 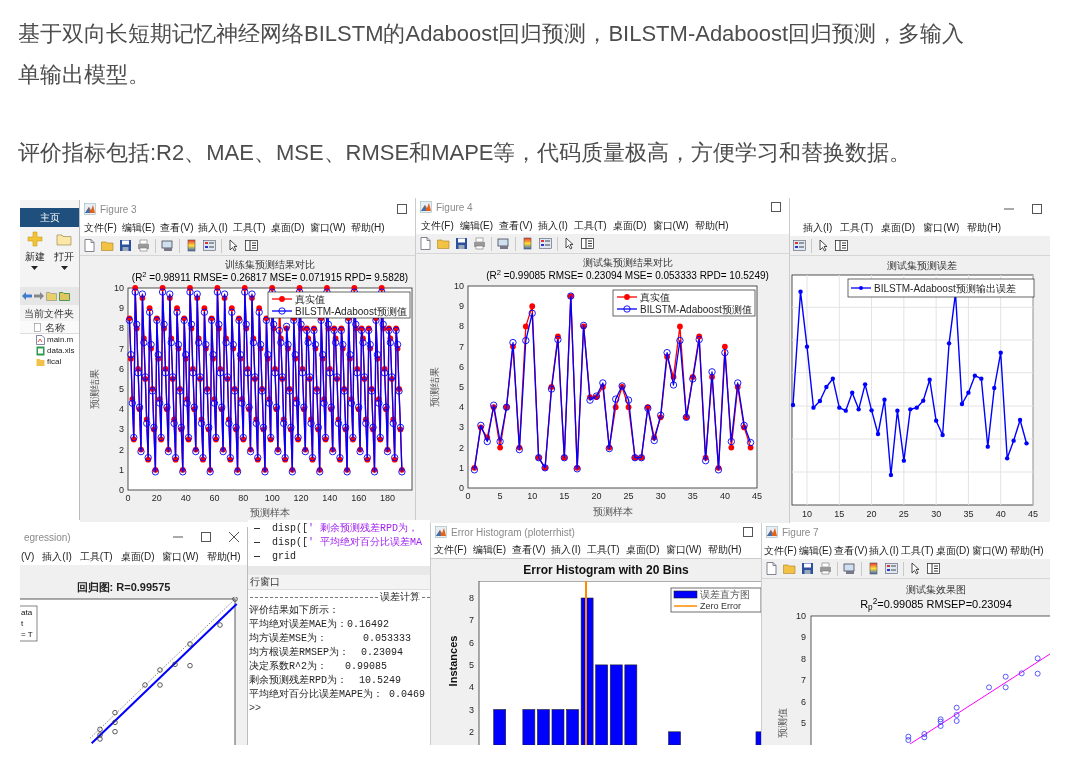 What do you see at coordinates (453, 661) in the screenshot?
I see `axis-label: Instances` at bounding box center [453, 661].